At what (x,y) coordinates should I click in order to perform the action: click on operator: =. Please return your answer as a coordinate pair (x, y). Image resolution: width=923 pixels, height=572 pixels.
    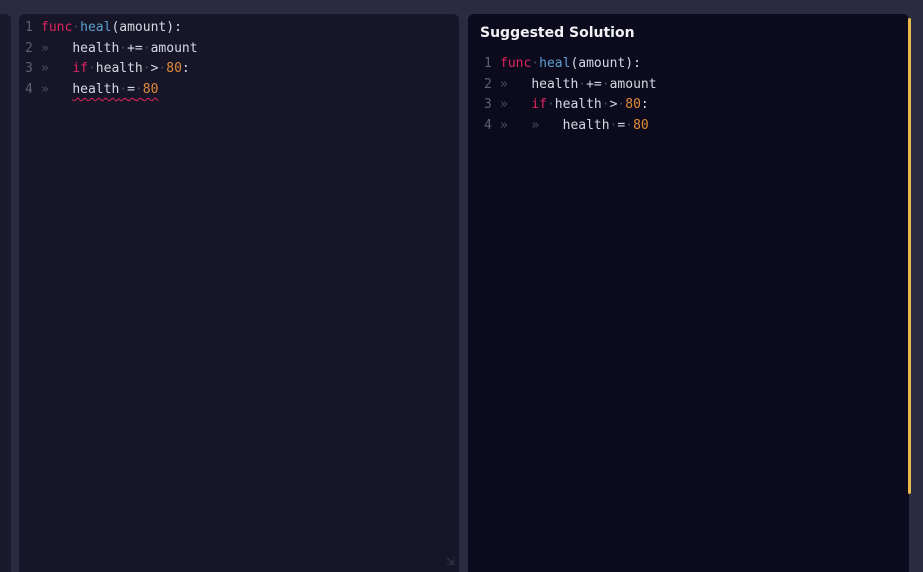
    Looking at the image, I should click on (131, 90).